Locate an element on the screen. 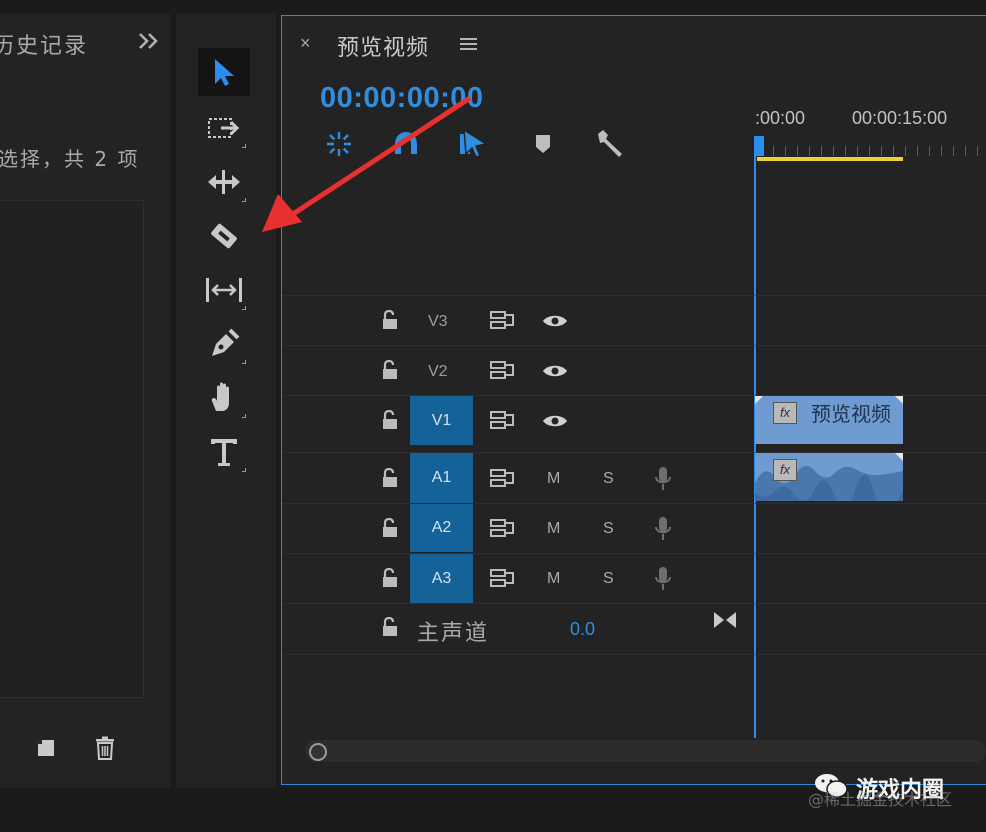 The height and width of the screenshot is (832, 986). slip-icon is located at coordinates (224, 290).